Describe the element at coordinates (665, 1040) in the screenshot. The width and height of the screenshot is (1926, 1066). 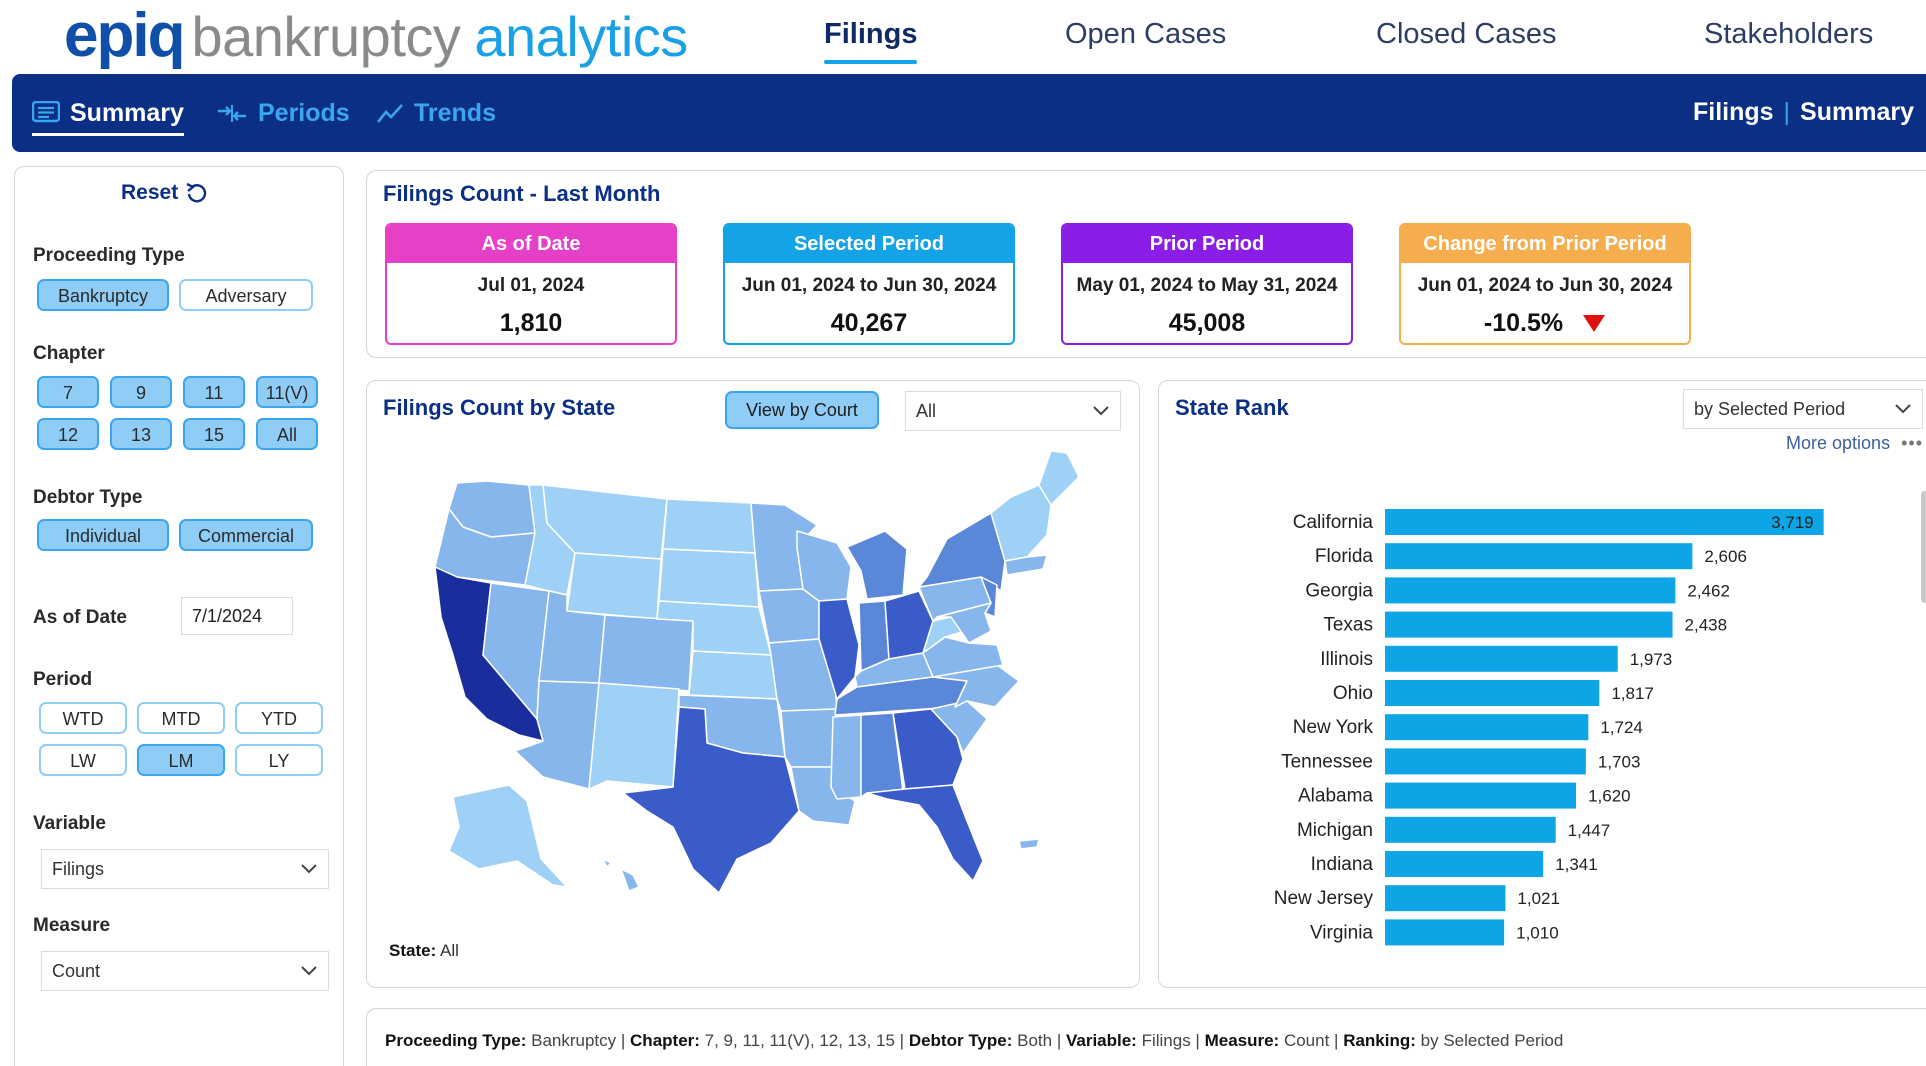
I see `summary-label: Chapter:` at that location.